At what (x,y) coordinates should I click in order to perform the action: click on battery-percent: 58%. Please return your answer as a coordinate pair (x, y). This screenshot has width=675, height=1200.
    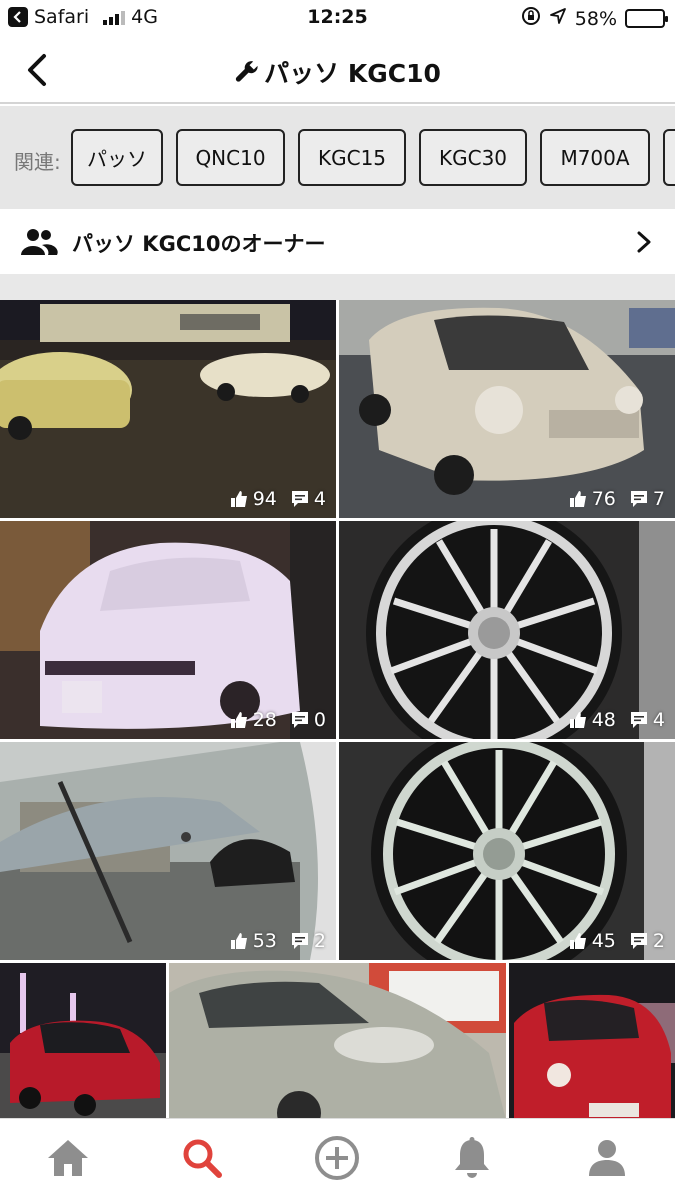
    Looking at the image, I should click on (595, 18).